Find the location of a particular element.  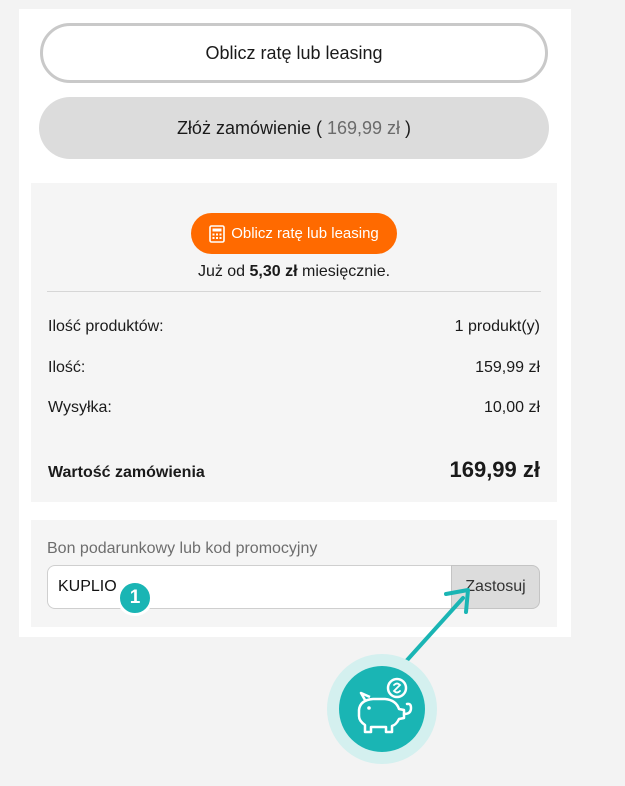

installment-amount: 5,30 zł is located at coordinates (273, 271).